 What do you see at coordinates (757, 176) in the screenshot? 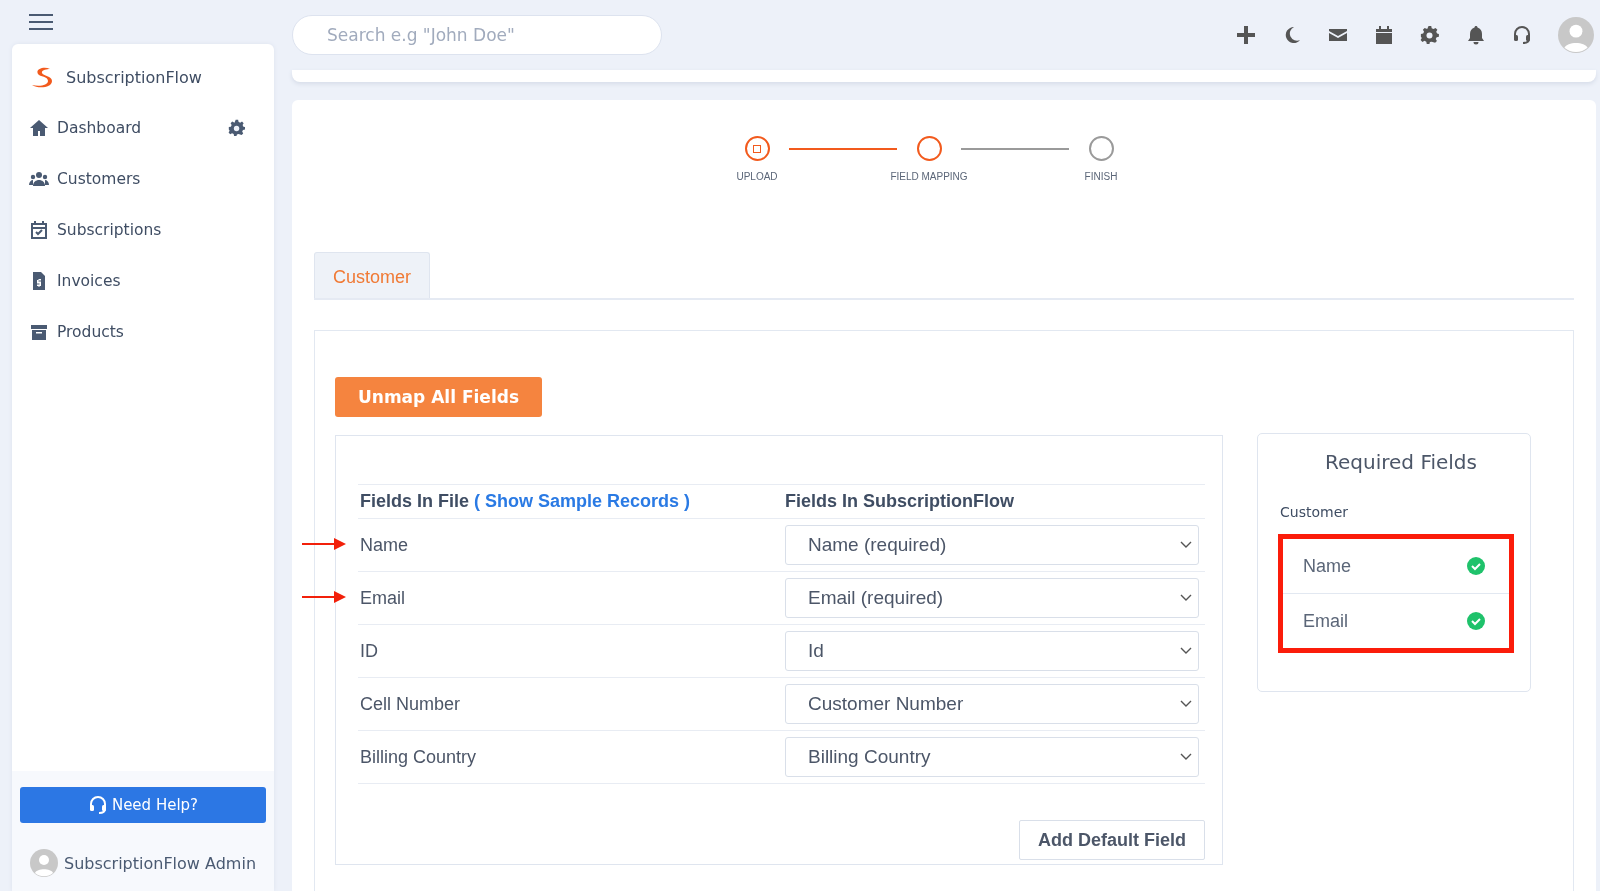
I see `step-label: UPLOAD` at bounding box center [757, 176].